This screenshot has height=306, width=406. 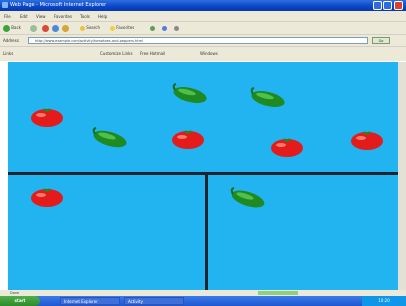 I want to click on print-button, so click(x=176, y=28).